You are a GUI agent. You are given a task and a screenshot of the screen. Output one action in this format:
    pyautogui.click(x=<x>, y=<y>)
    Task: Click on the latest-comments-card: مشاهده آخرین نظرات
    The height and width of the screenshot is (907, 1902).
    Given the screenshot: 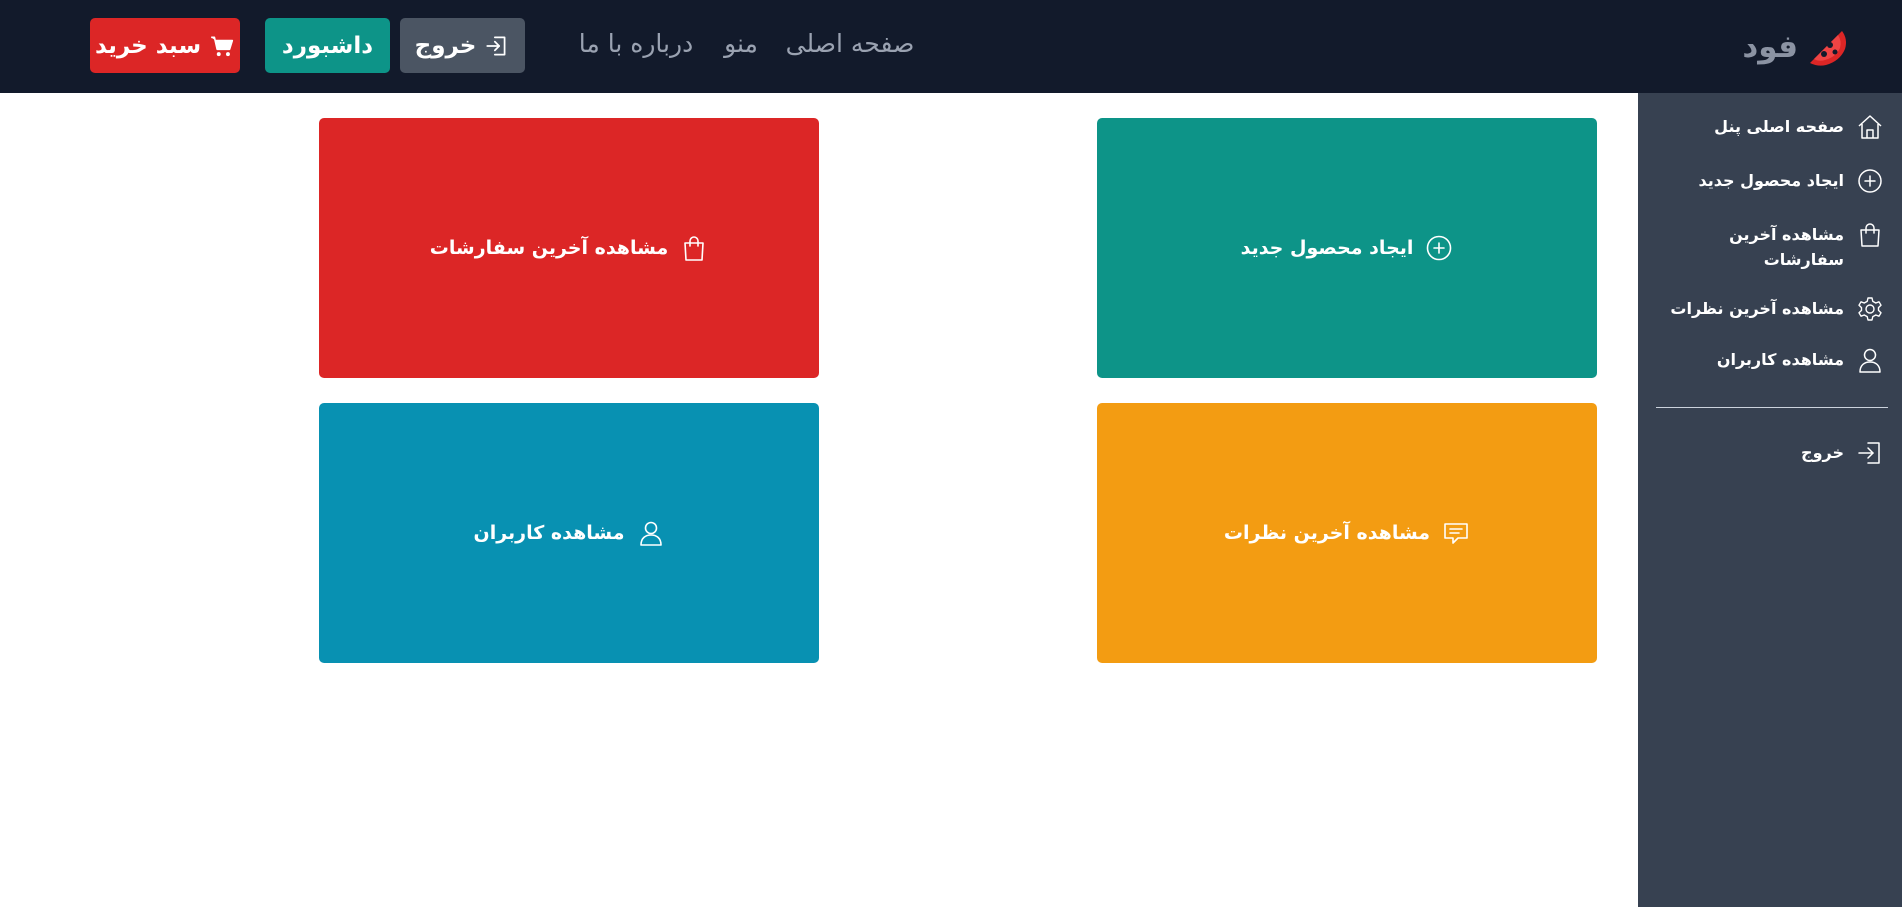 What is the action you would take?
    pyautogui.click(x=1347, y=533)
    